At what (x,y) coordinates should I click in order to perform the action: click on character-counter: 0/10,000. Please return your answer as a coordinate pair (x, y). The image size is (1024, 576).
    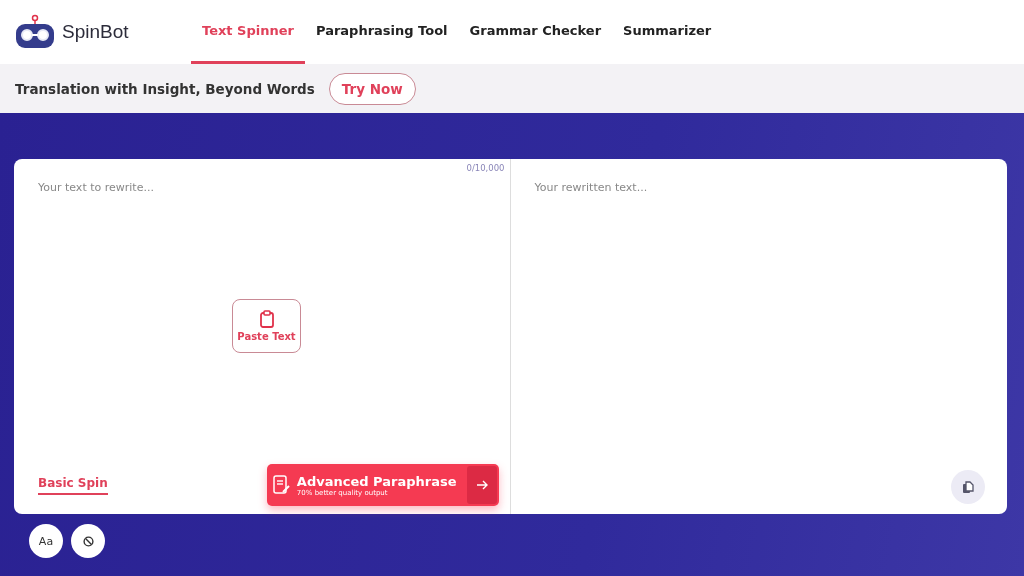
    Looking at the image, I should click on (485, 168).